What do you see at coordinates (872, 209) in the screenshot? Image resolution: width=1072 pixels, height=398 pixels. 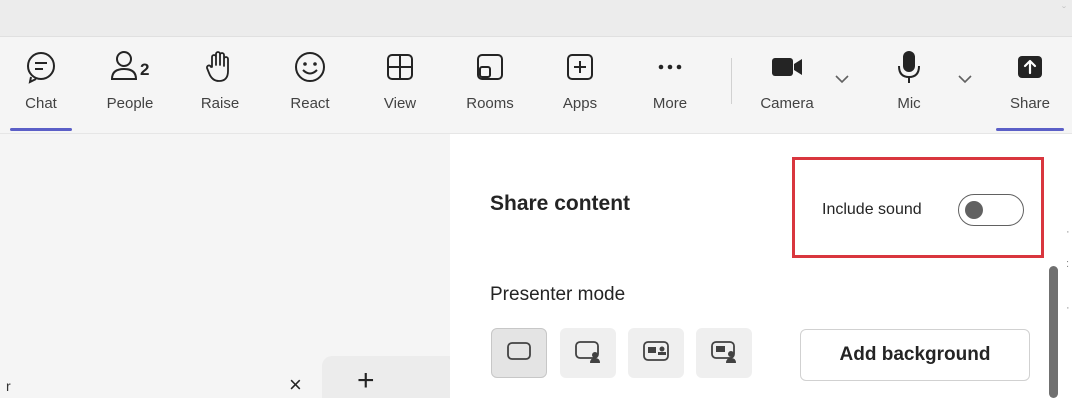 I see `include-sound-label: Include sound` at bounding box center [872, 209].